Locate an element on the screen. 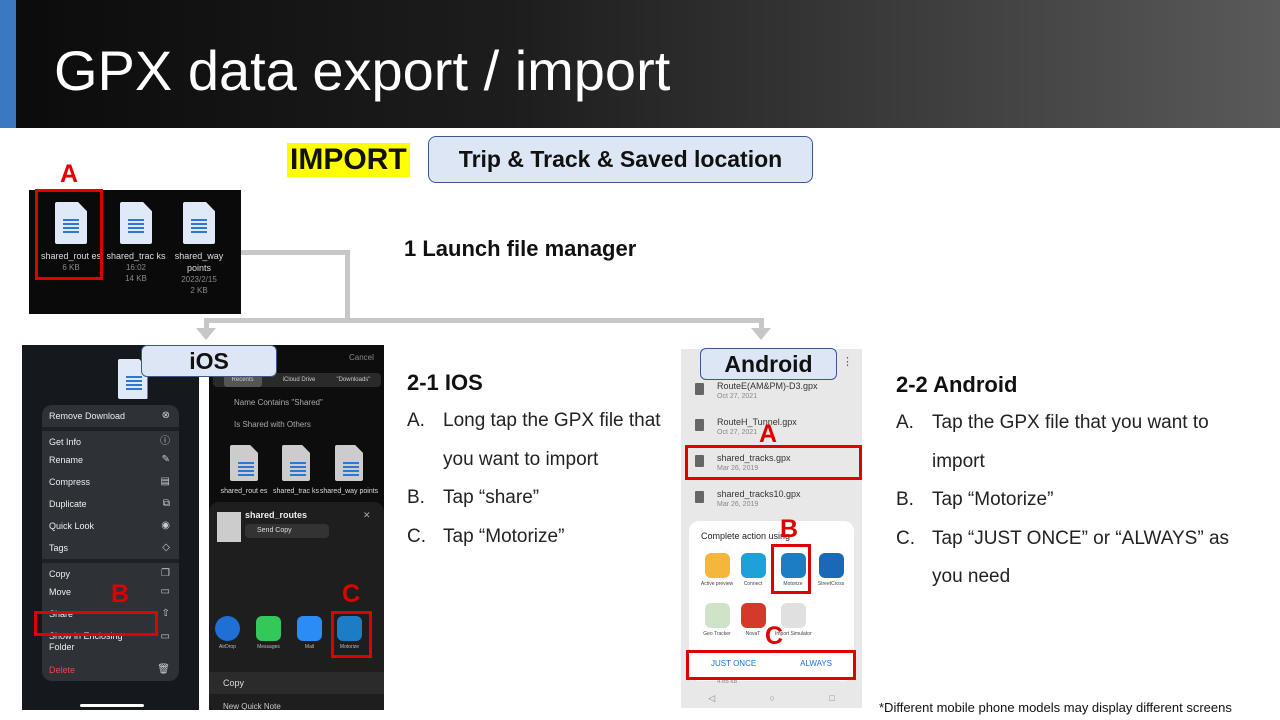  share-file-name: shared_routes is located at coordinates (276, 515).